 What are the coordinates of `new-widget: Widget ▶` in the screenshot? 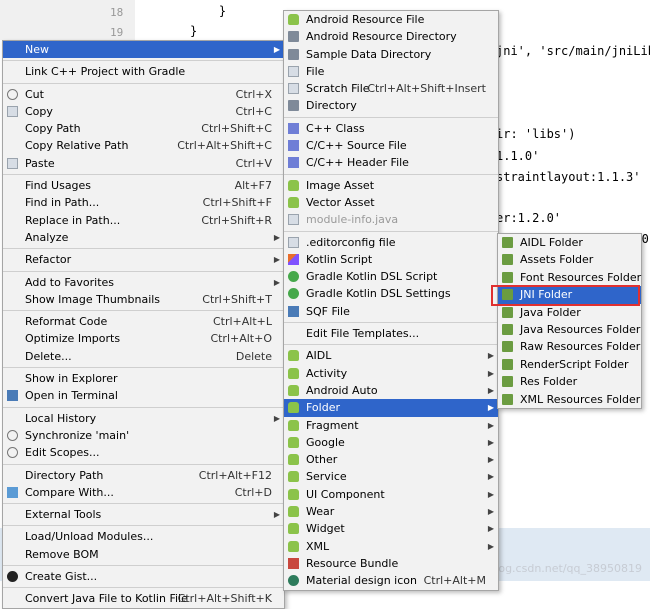 It's located at (391, 528).